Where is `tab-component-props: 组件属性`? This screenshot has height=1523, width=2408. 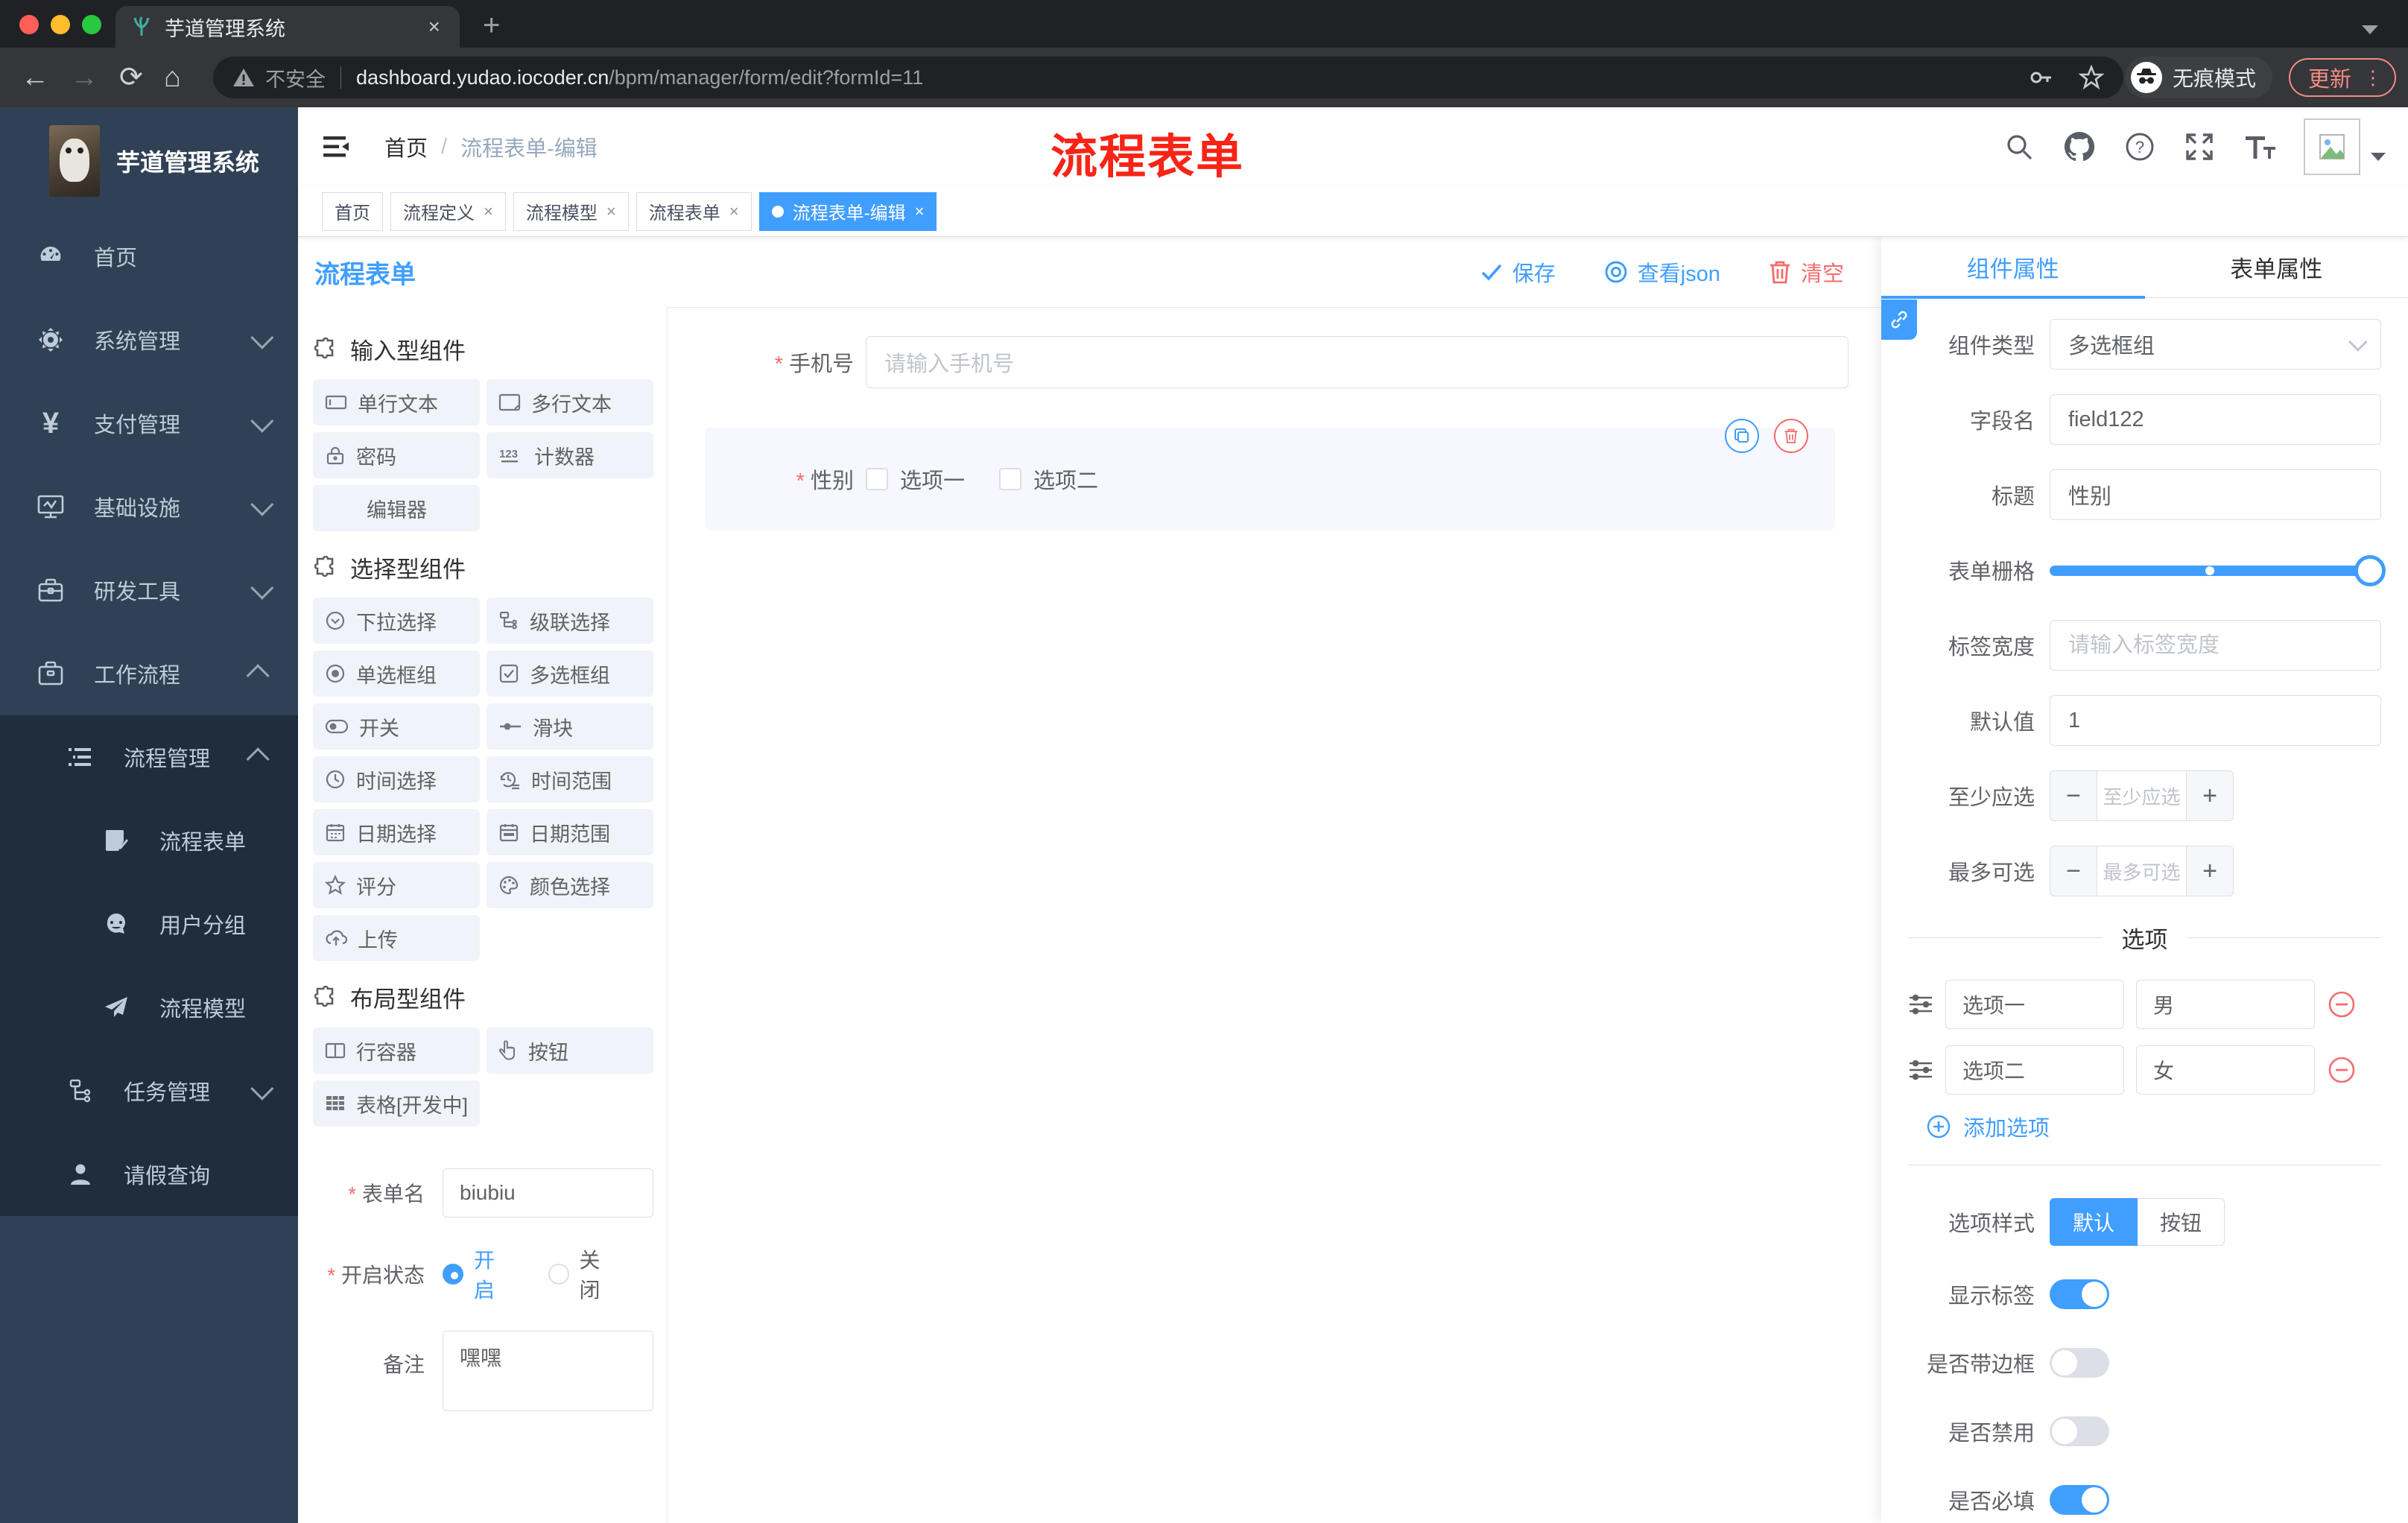 tab-component-props: 组件属性 is located at coordinates (2013, 268).